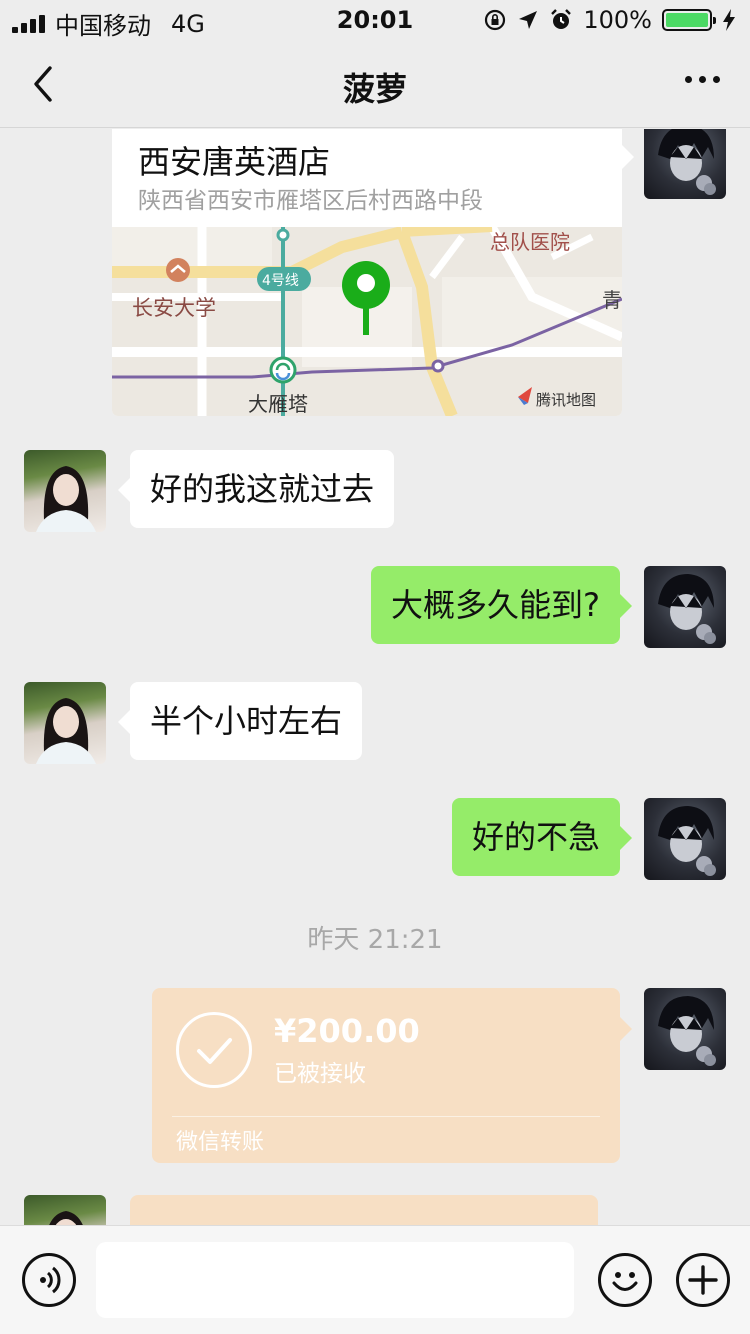  What do you see at coordinates (280, 281) in the screenshot?
I see `map-label-metro-line: 4号线` at bounding box center [280, 281].